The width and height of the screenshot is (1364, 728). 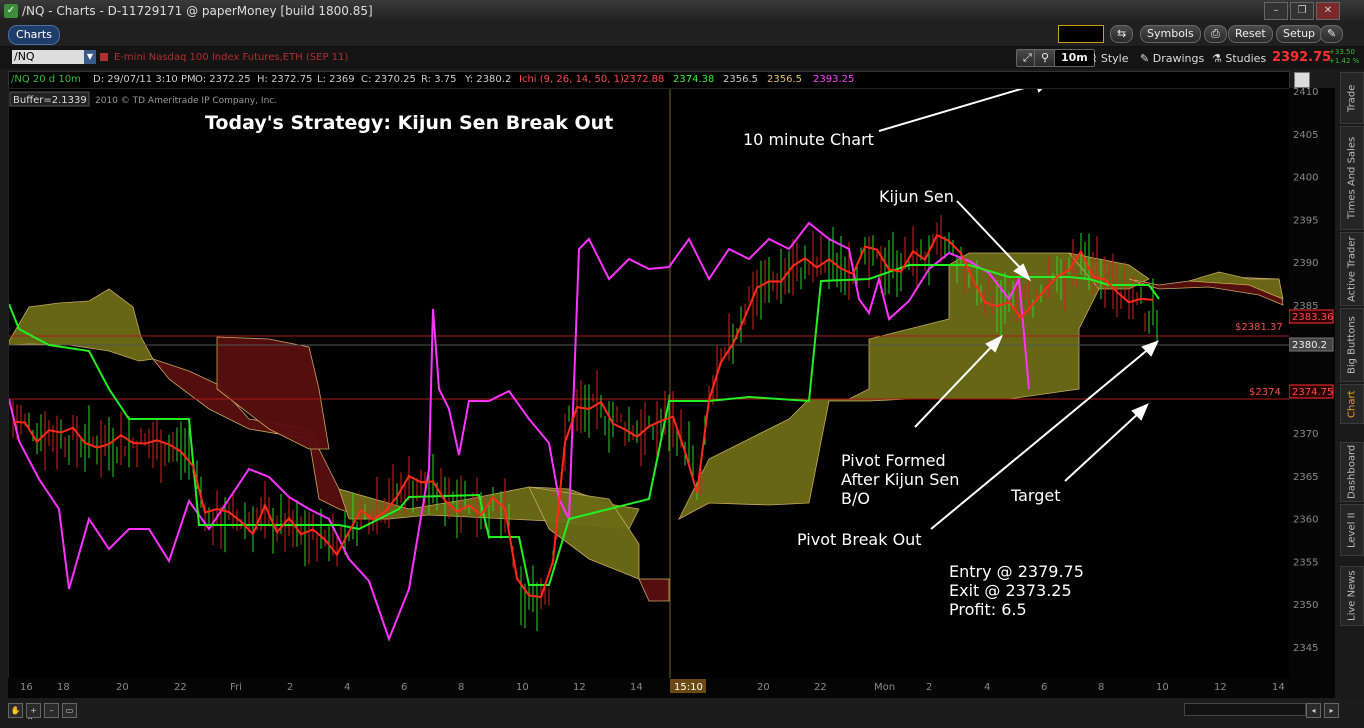 I want to click on bottom-bar: ⌃ ✋ + – ▭ ◂ ▸, so click(x=682, y=714).